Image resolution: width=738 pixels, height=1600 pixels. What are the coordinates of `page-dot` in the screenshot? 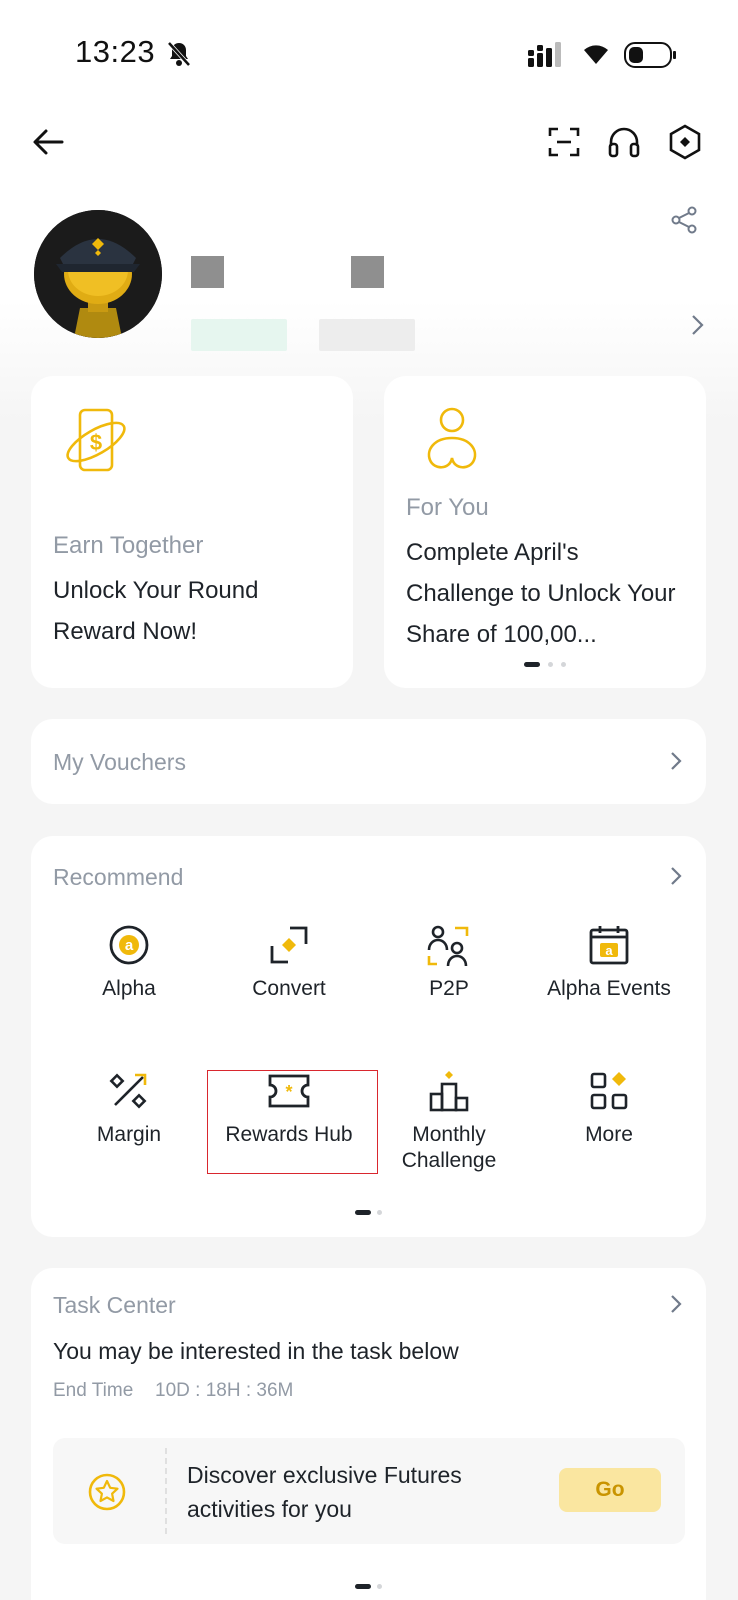 It's located at (379, 1212).